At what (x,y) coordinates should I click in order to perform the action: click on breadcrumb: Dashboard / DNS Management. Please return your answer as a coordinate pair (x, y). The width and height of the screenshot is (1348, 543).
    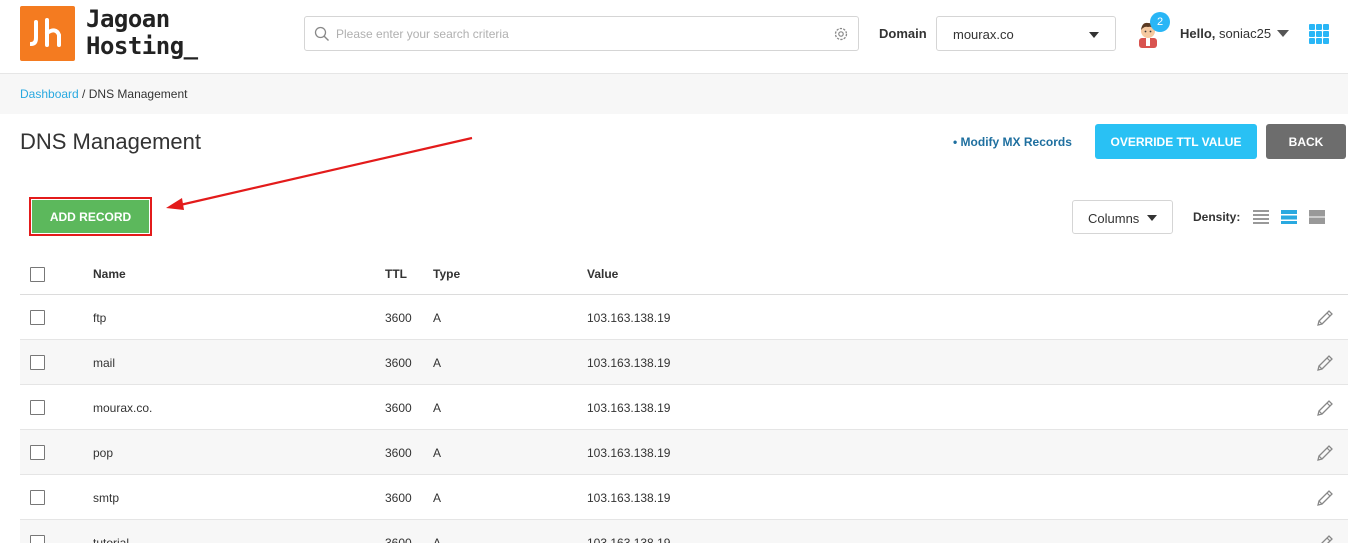
    Looking at the image, I should click on (103, 94).